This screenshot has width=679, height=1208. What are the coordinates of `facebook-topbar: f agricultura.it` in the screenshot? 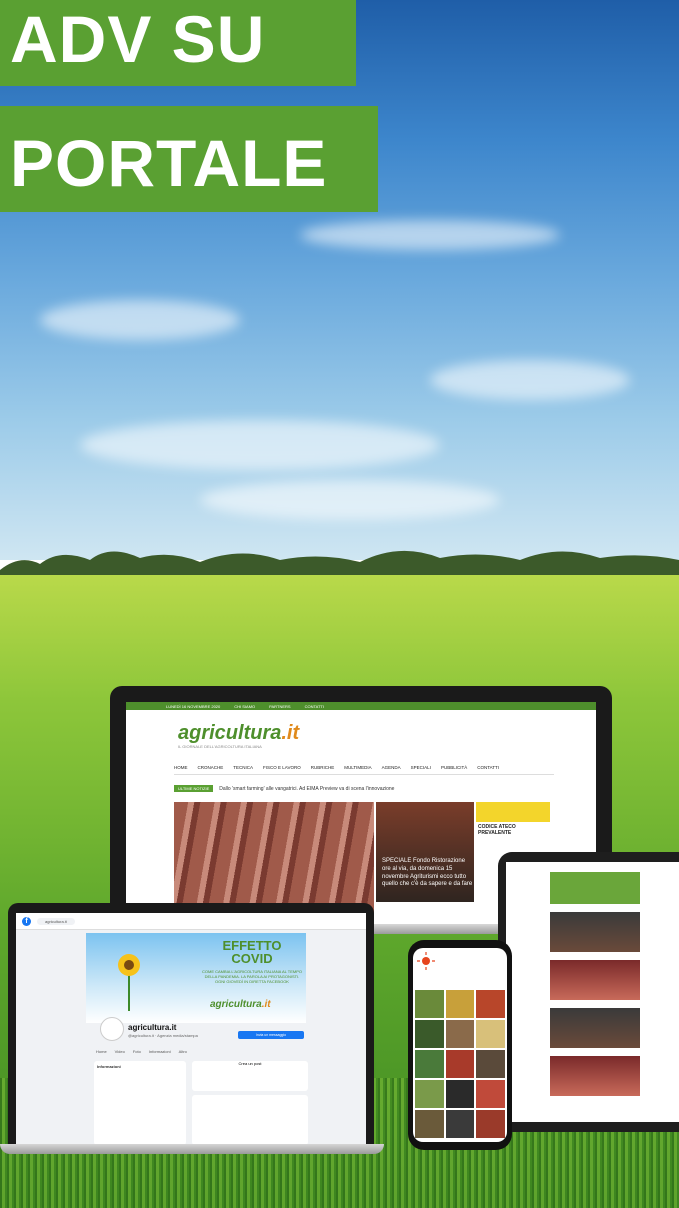 It's located at (191, 921).